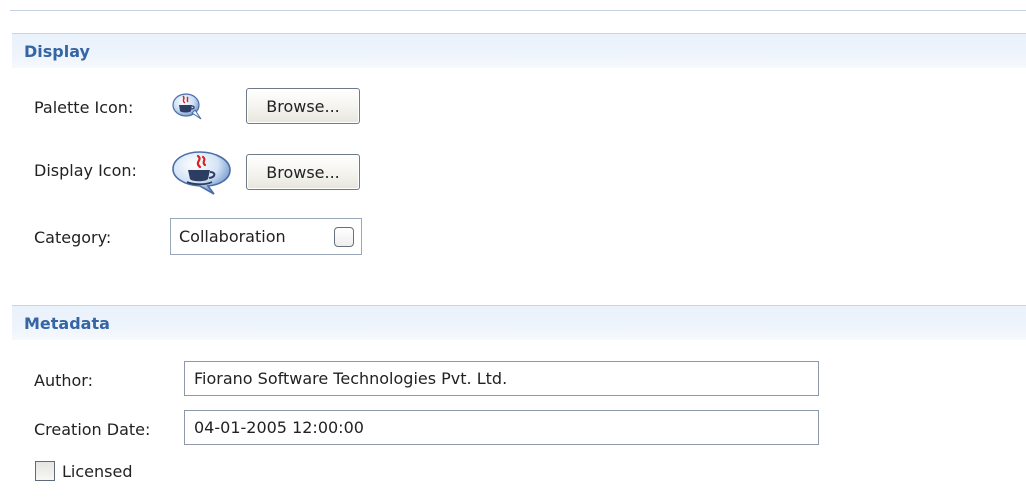  Describe the element at coordinates (501, 427) in the screenshot. I see `creation-date-field` at that location.